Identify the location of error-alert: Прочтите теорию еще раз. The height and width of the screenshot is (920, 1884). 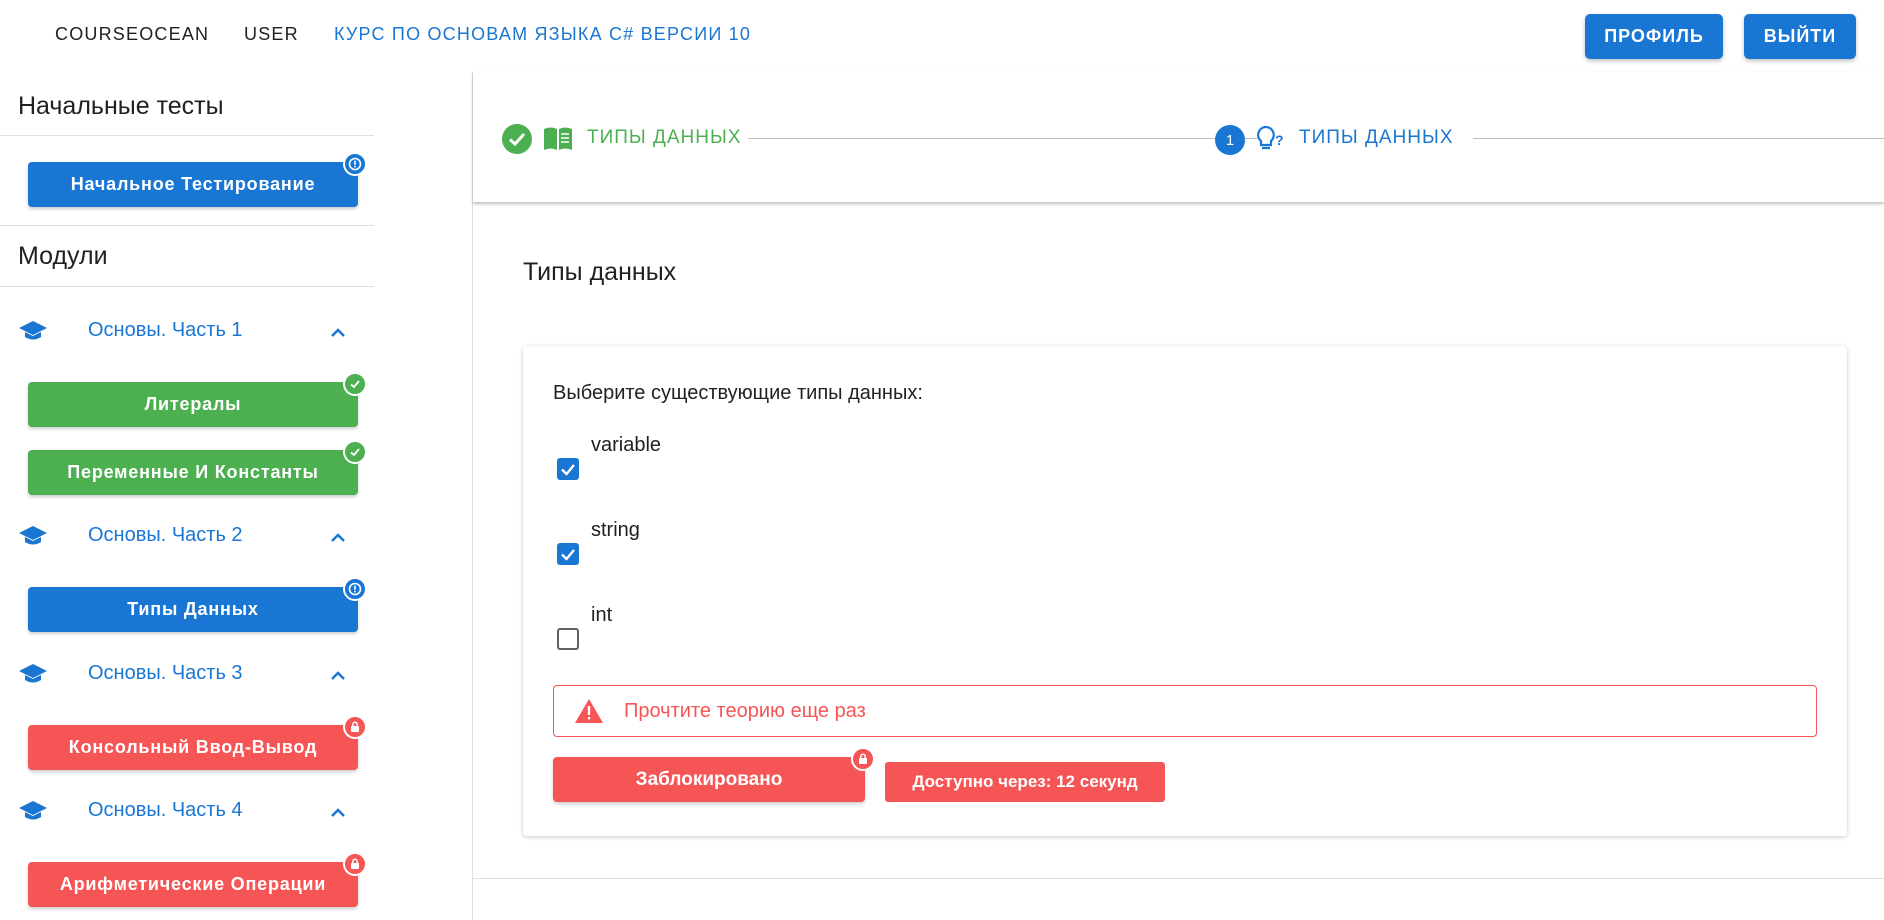
(1185, 711).